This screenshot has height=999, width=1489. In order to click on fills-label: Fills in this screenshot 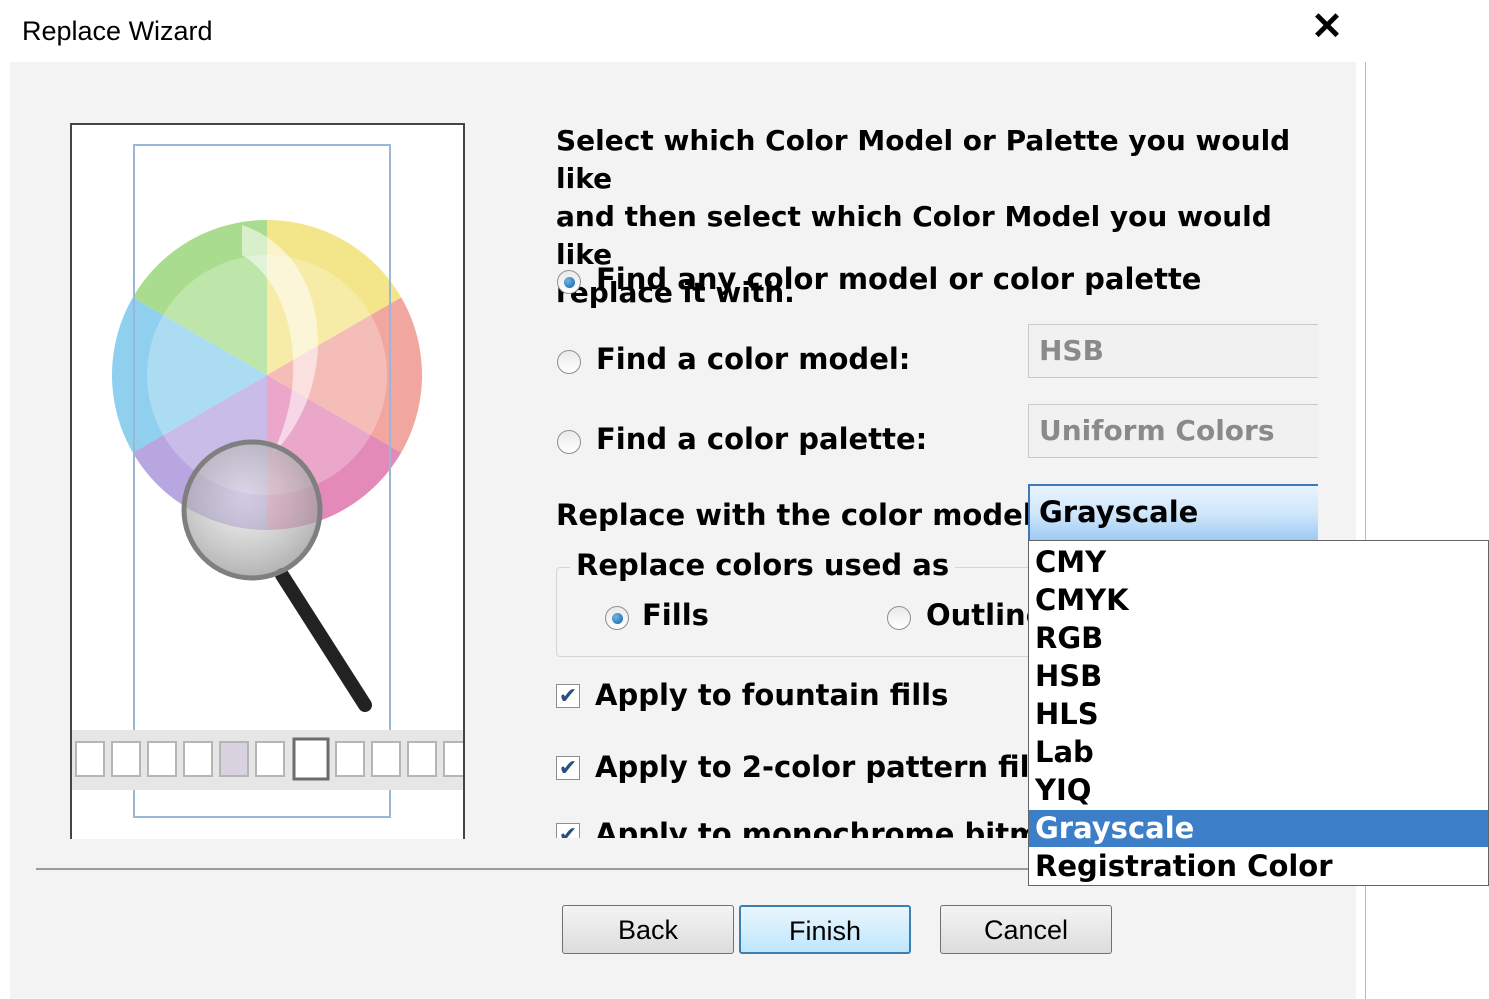, I will do `click(675, 615)`.